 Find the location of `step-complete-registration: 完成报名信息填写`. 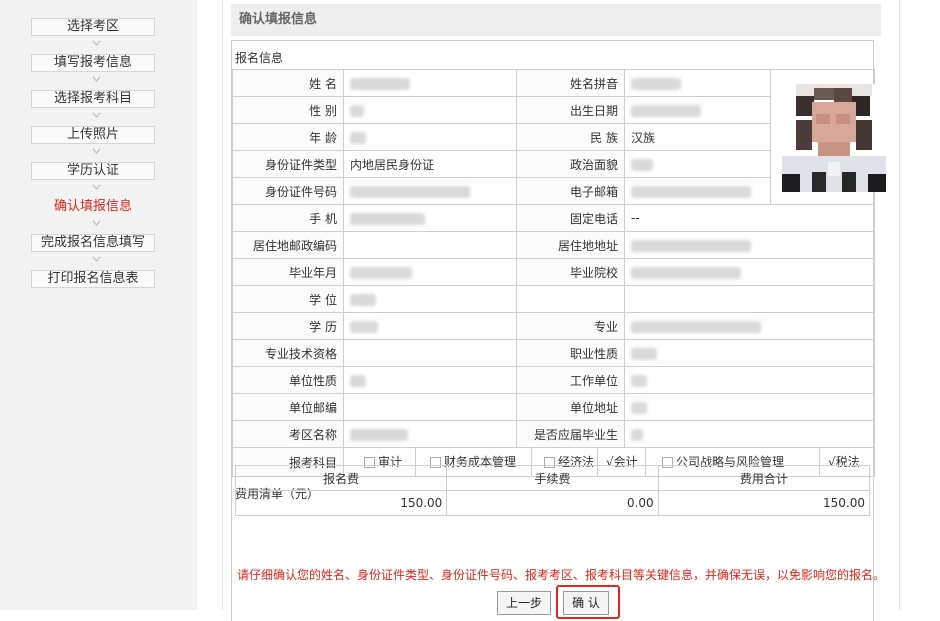

step-complete-registration: 完成报名信息填写 is located at coordinates (93, 243).